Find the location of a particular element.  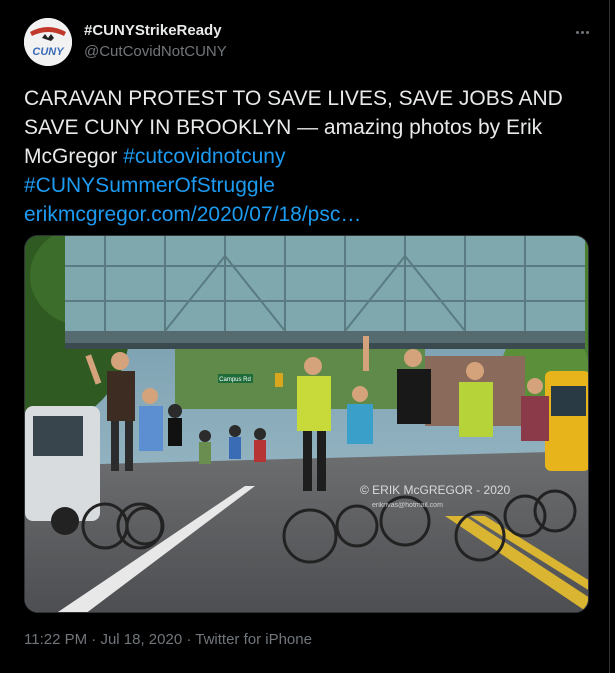

hashtag-cunysummerofstruggle: #CUNYSummerOfStruggle is located at coordinates (149, 185).